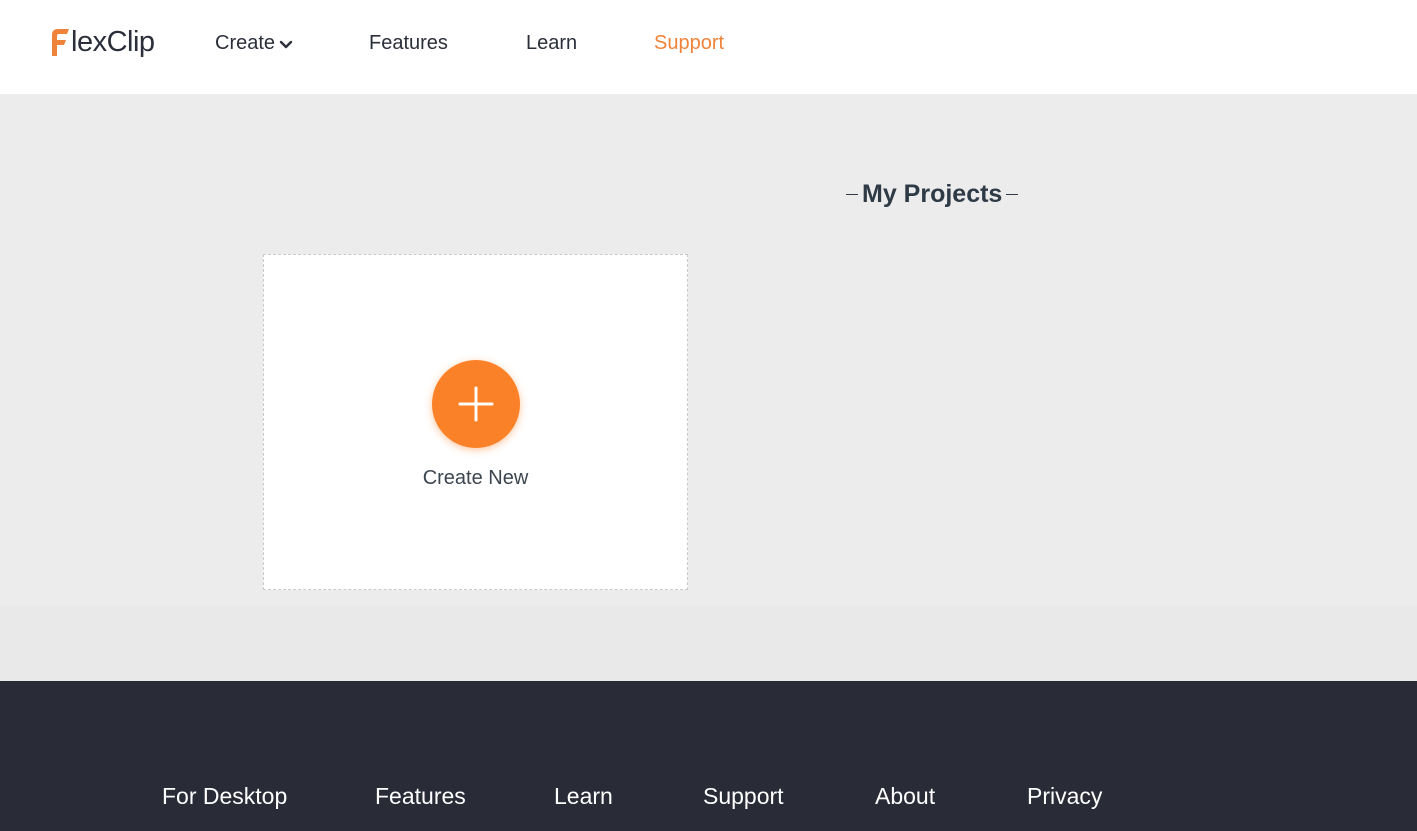  I want to click on plus-icon, so click(476, 404).